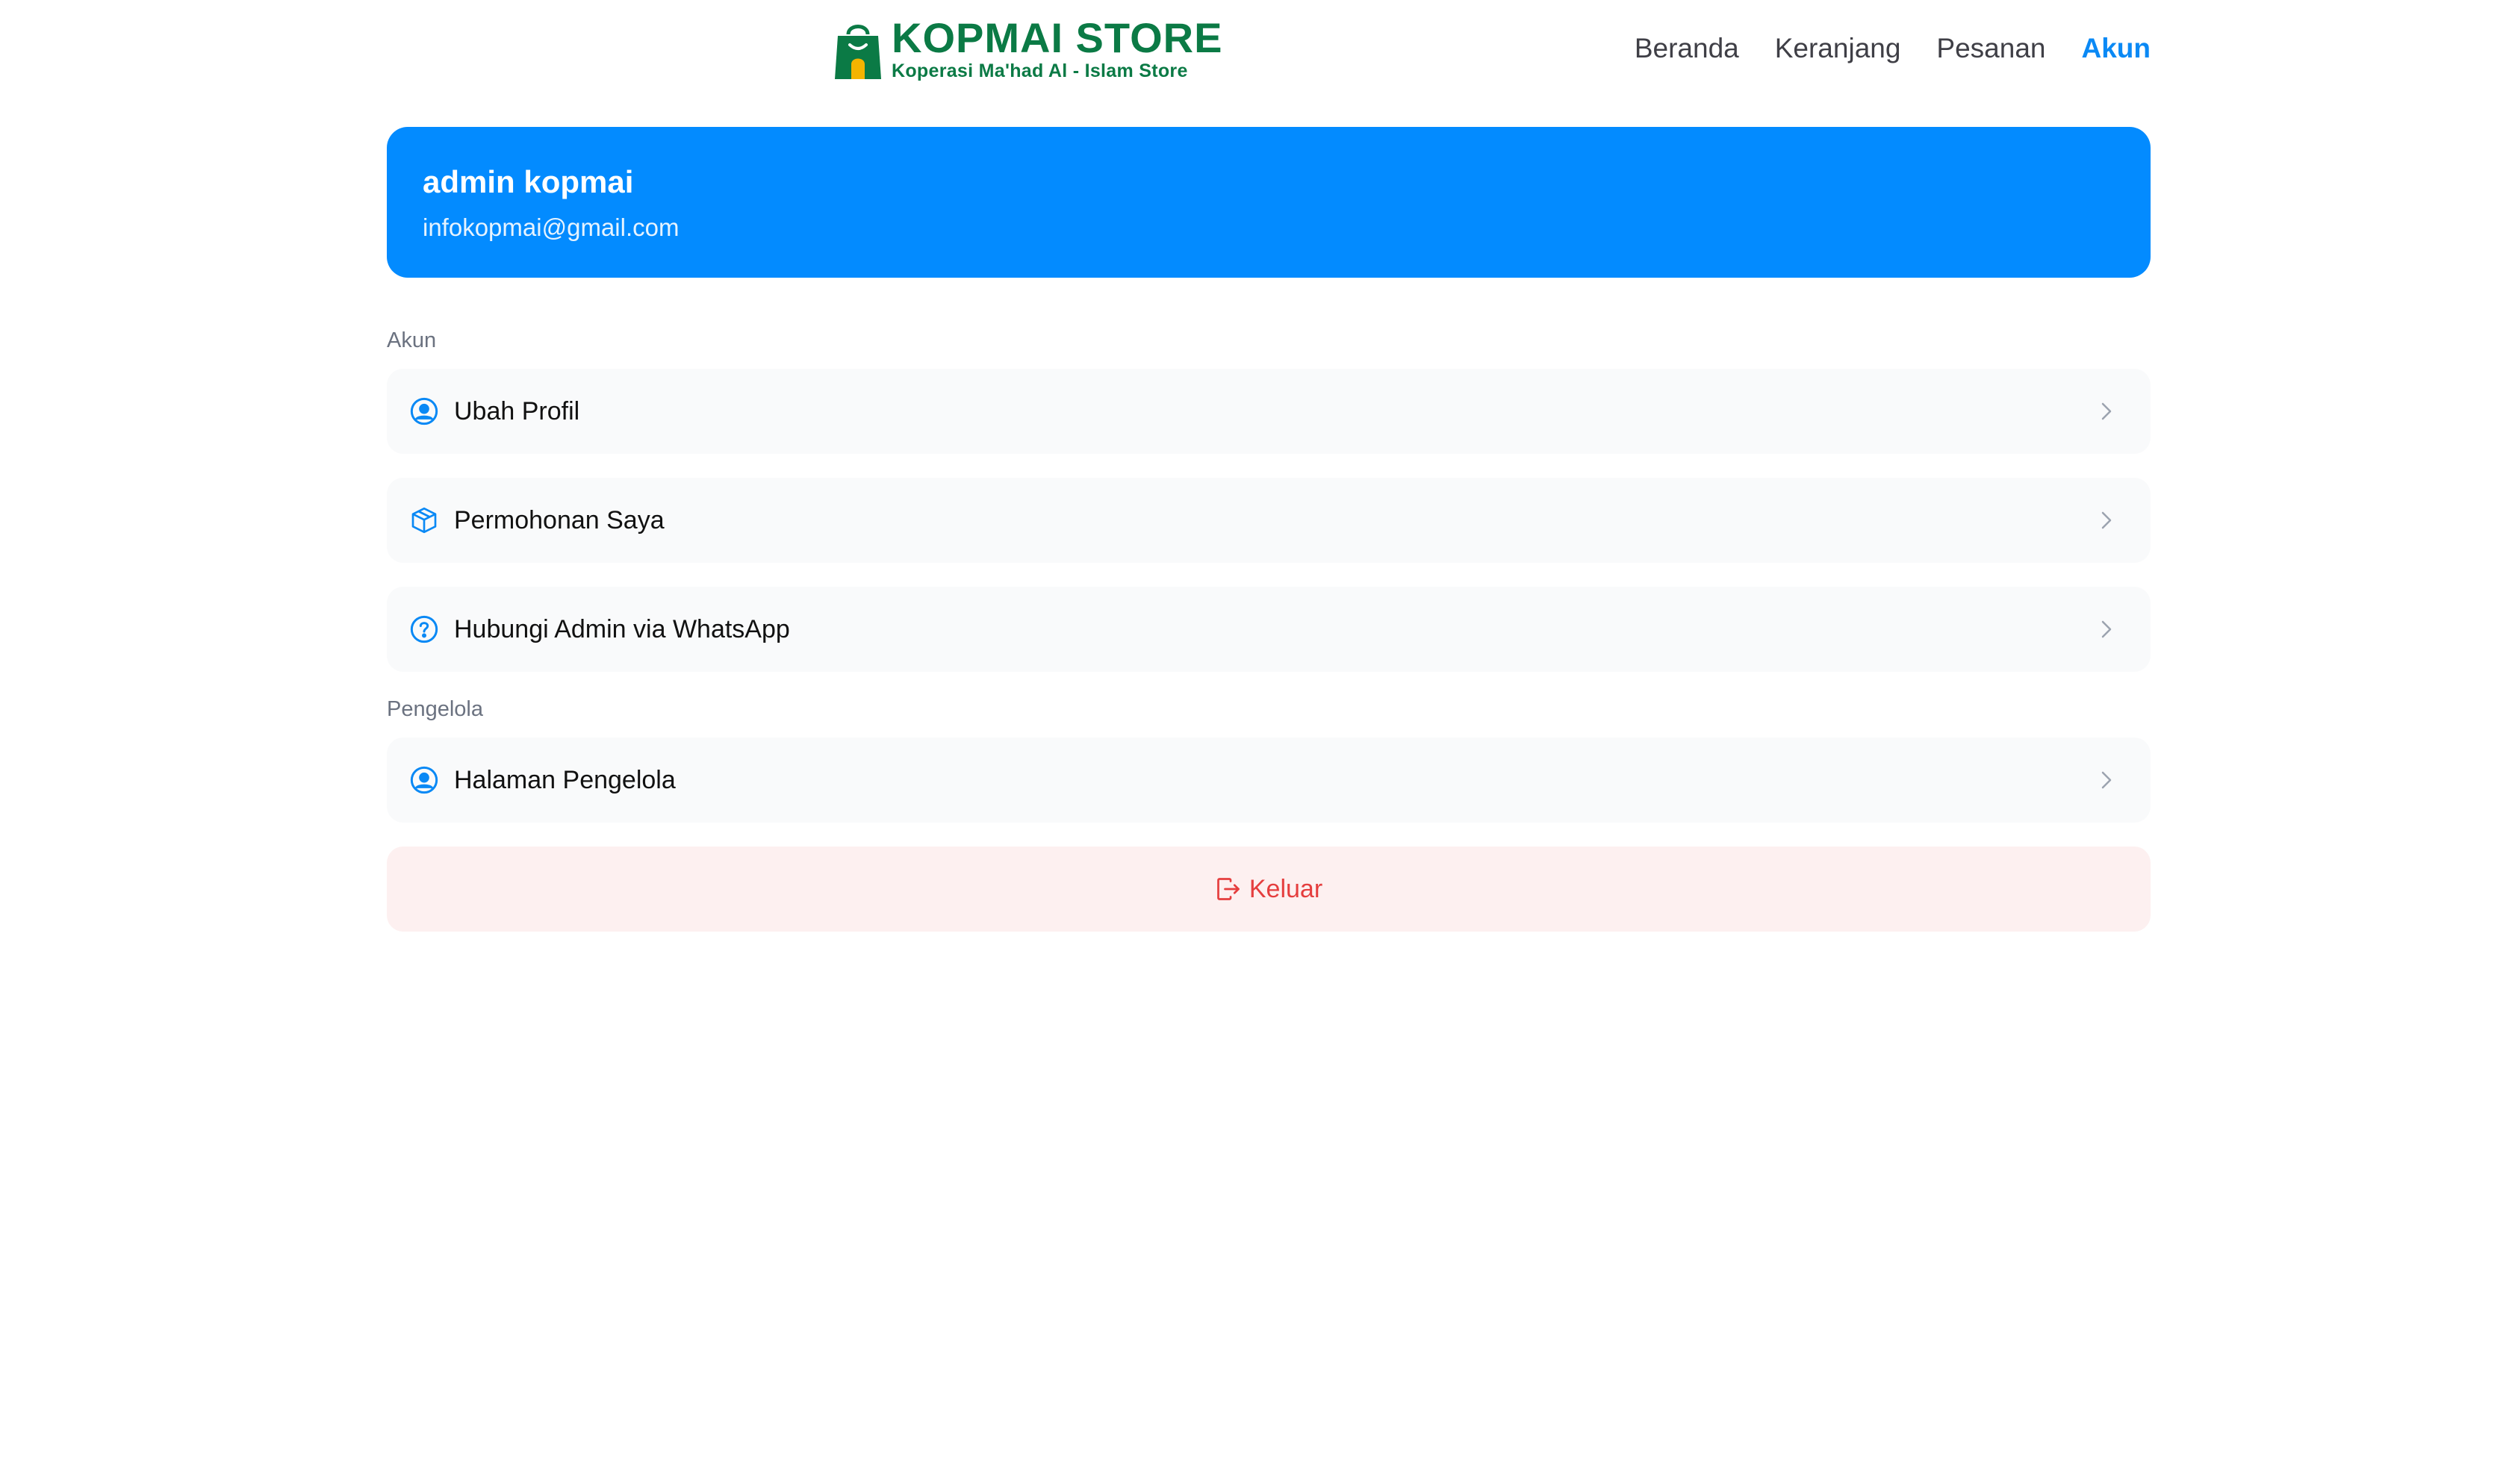 The width and height of the screenshot is (2509, 1484). Describe the element at coordinates (1057, 37) in the screenshot. I see `brand-title: KOPMAI STORE` at that location.